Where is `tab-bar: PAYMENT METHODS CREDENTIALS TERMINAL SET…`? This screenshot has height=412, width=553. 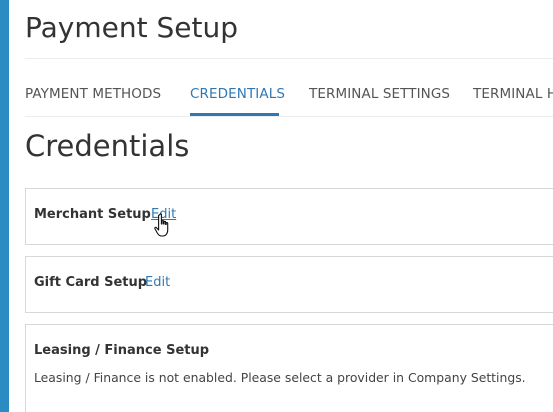 tab-bar: PAYMENT METHODS CREDENTIALS TERMINAL SET… is located at coordinates (289, 88).